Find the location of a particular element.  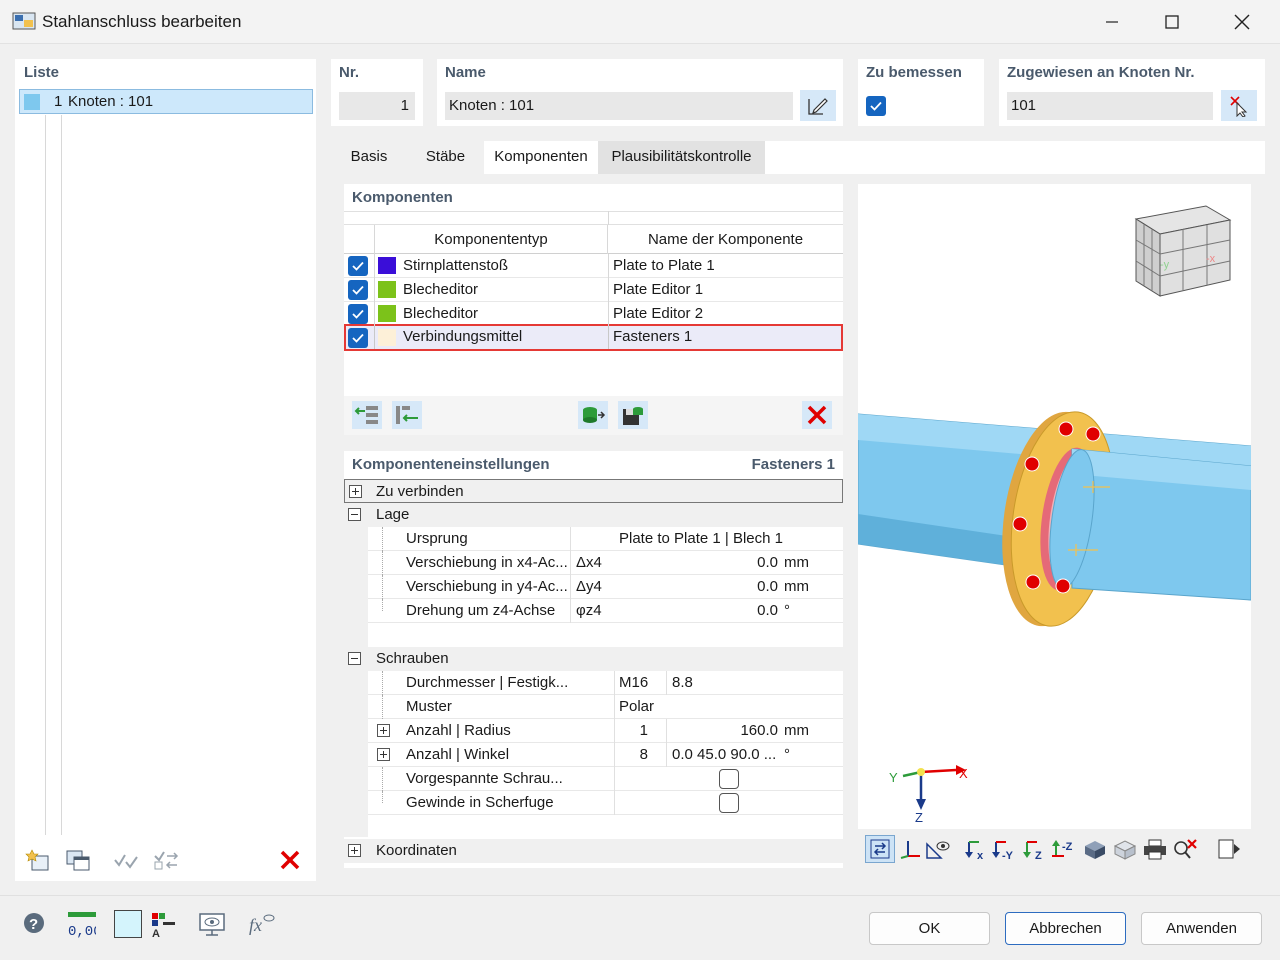

table-row: Blecheditor Plate Editor 1 is located at coordinates (593, 290).